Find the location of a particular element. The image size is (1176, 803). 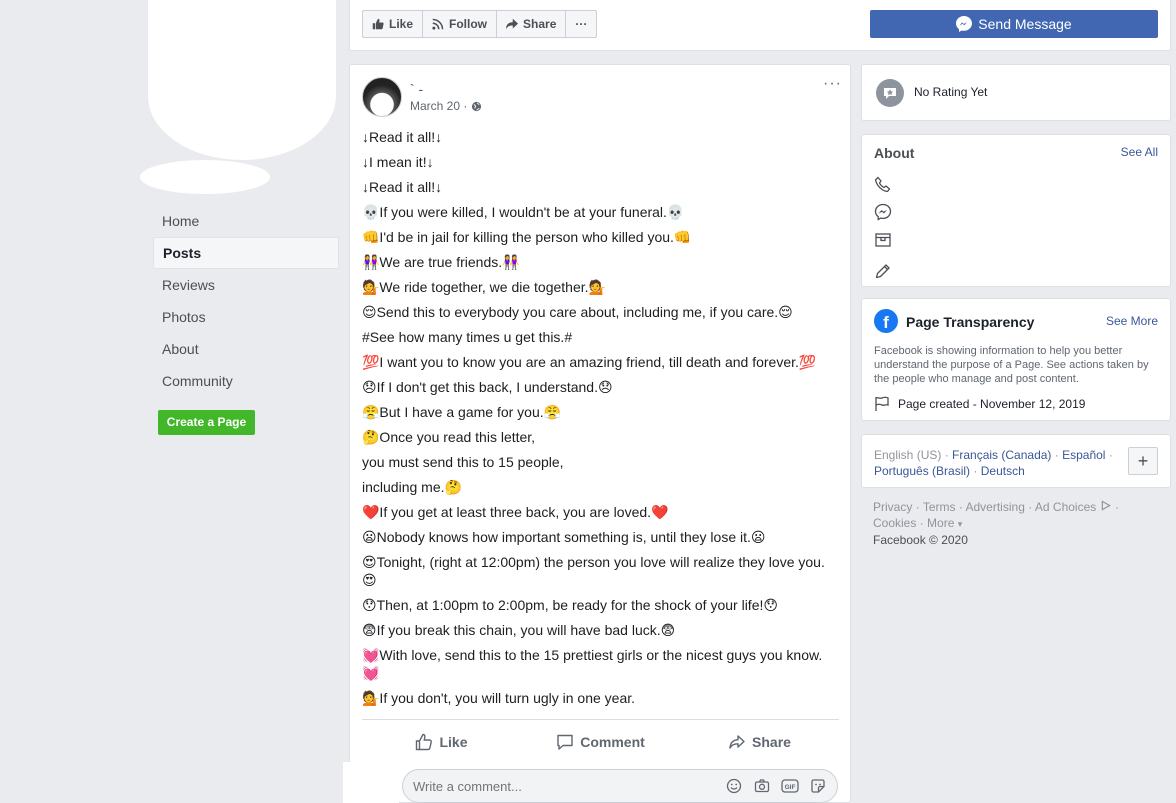

add-language-button: + is located at coordinates (1143, 461).